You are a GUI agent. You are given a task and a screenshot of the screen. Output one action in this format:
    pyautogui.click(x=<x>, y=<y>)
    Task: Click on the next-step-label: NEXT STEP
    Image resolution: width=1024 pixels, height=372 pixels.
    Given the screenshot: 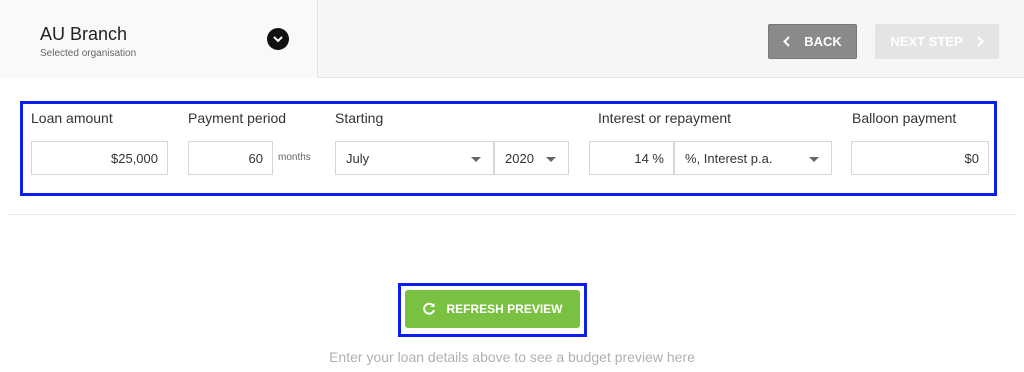 What is the action you would take?
    pyautogui.click(x=926, y=41)
    